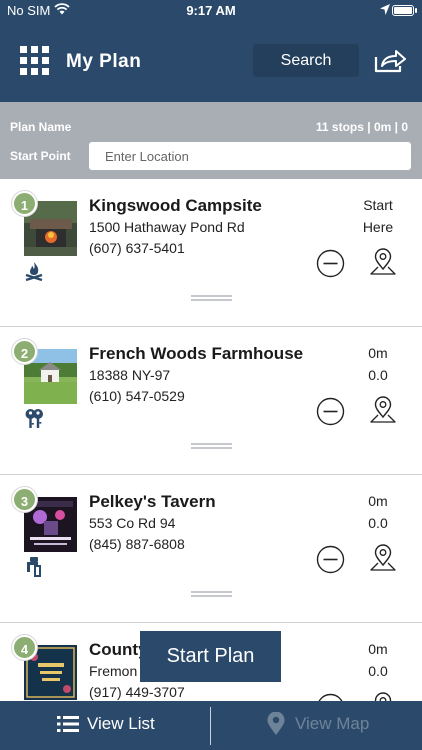 The width and height of the screenshot is (422, 750). What do you see at coordinates (130, 375) in the screenshot?
I see `stop-address: 18388 NY-97` at bounding box center [130, 375].